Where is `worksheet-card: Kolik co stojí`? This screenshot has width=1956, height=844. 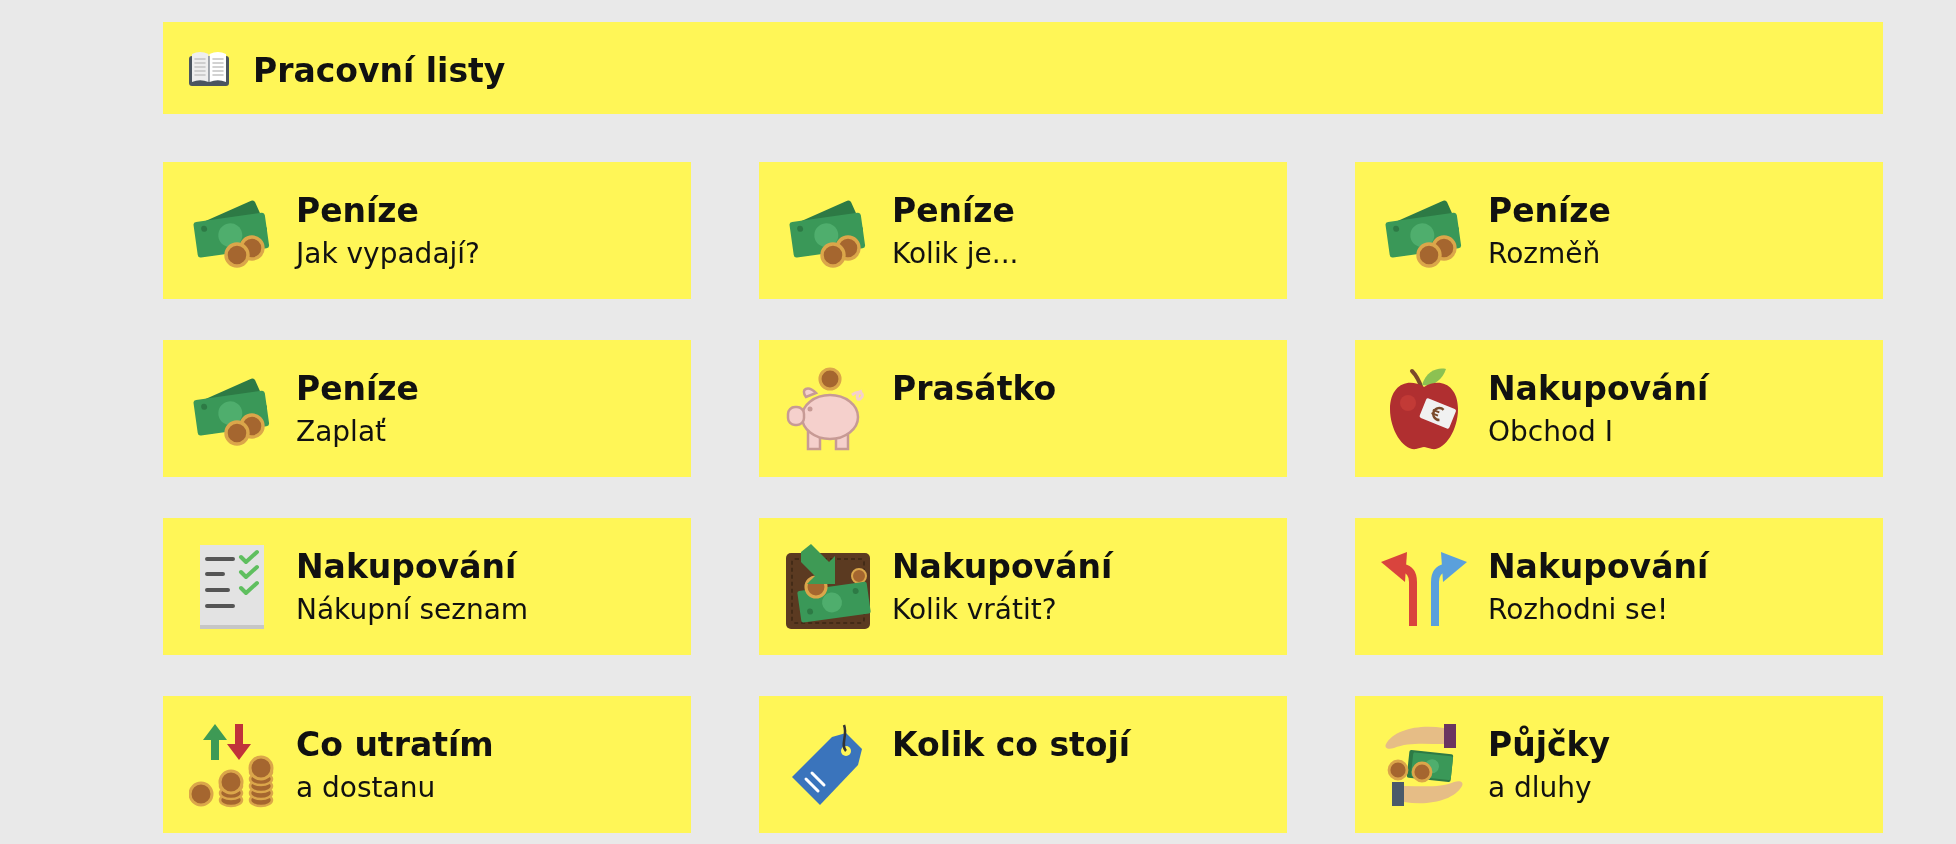 worksheet-card: Kolik co stojí is located at coordinates (1023, 764).